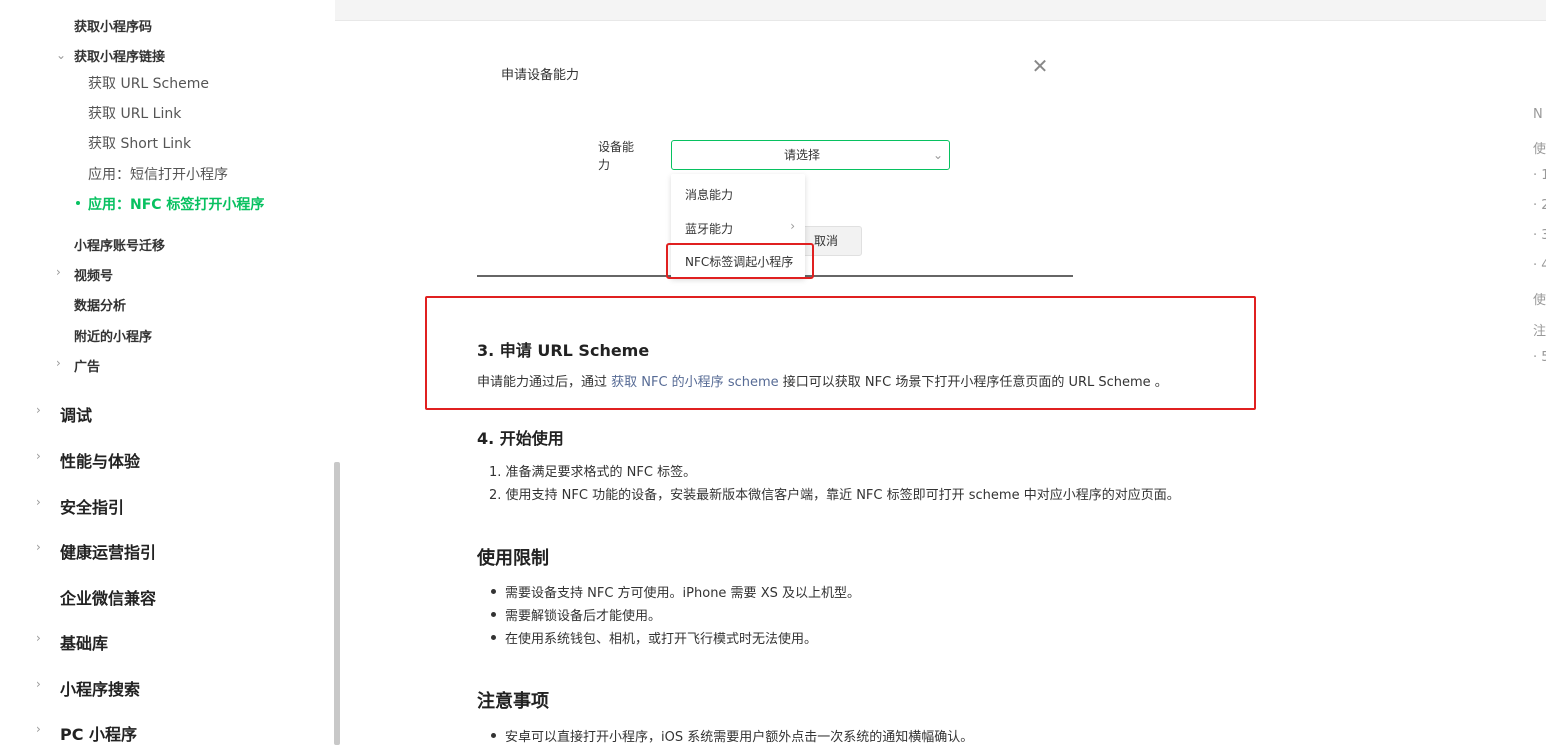  What do you see at coordinates (513, 701) in the screenshot?
I see `notes-heading: 注意事项` at bounding box center [513, 701].